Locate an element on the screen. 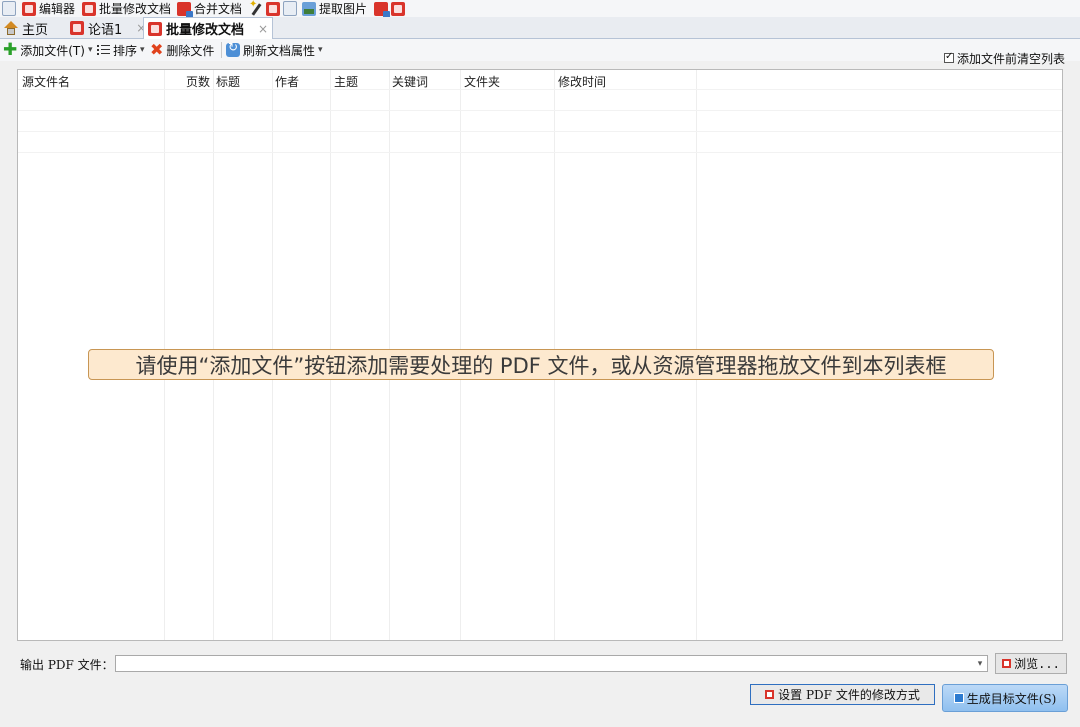  sort-button: 排序 ▾ is located at coordinates (121, 50).